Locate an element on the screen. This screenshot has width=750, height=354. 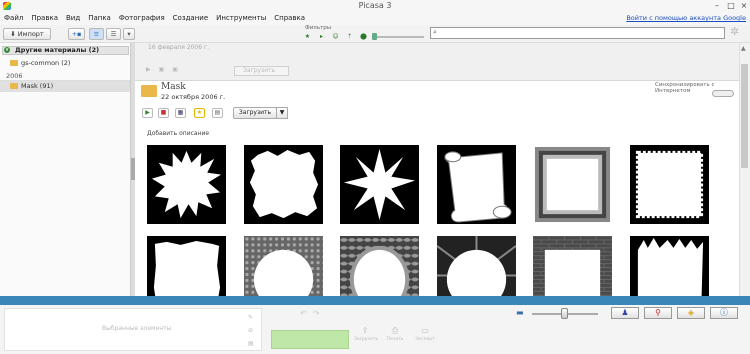
list-view-icon: ≡ is located at coordinates (96, 34).